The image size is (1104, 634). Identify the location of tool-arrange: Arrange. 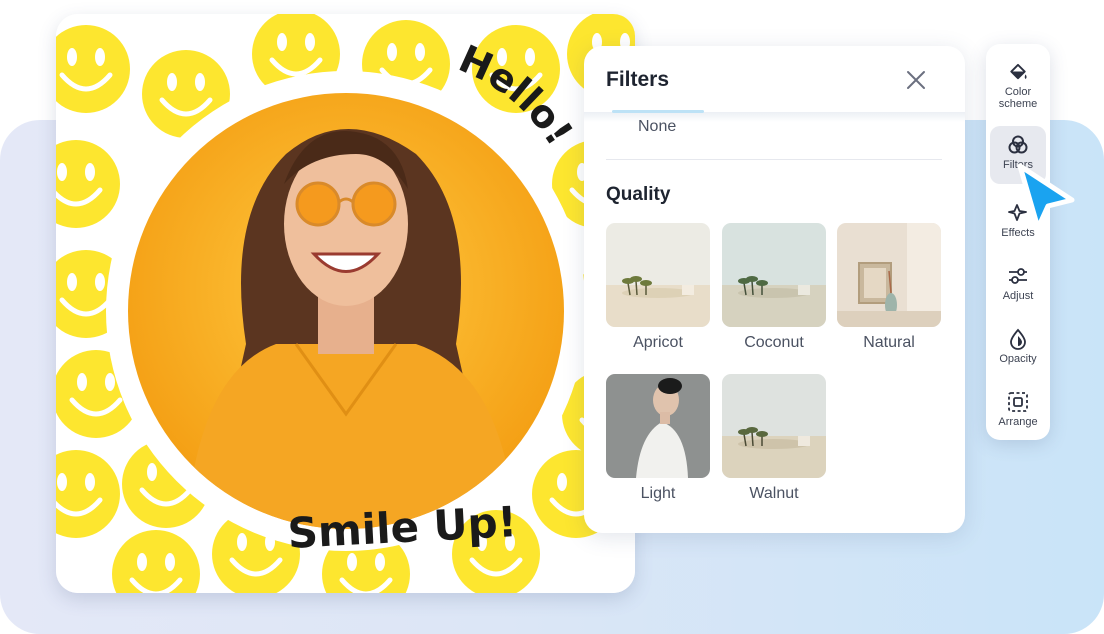
(1018, 411).